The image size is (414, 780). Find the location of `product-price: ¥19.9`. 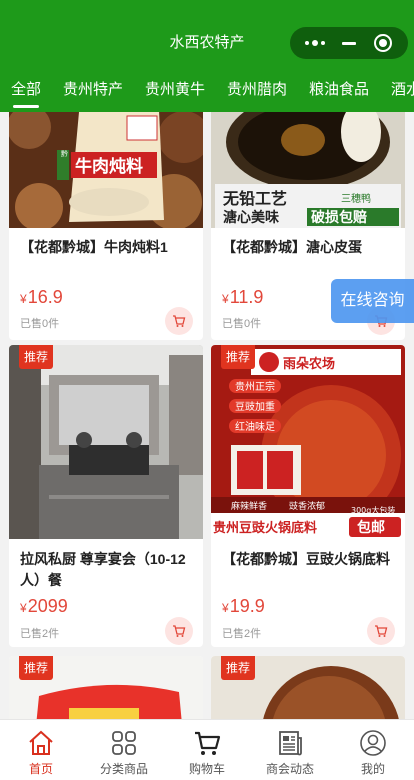

product-price: ¥19.9 is located at coordinates (243, 606).